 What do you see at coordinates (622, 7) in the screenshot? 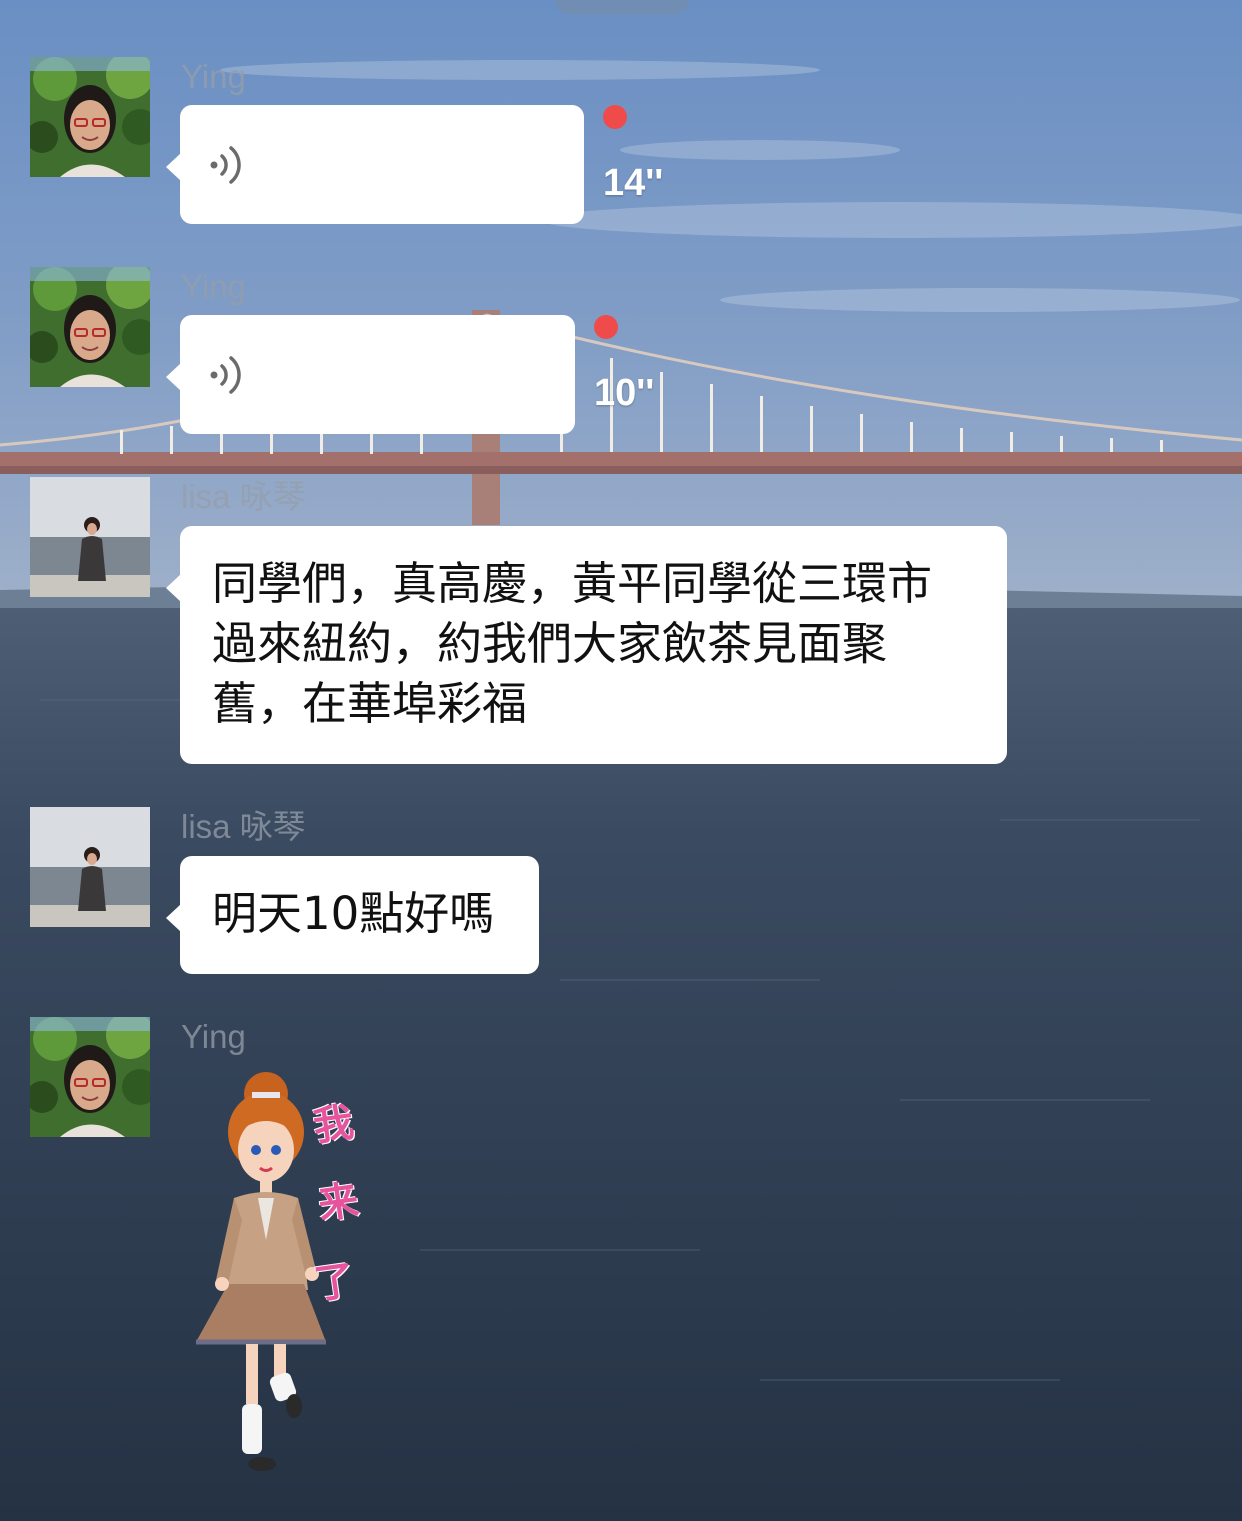
I see `pull-handle` at bounding box center [622, 7].